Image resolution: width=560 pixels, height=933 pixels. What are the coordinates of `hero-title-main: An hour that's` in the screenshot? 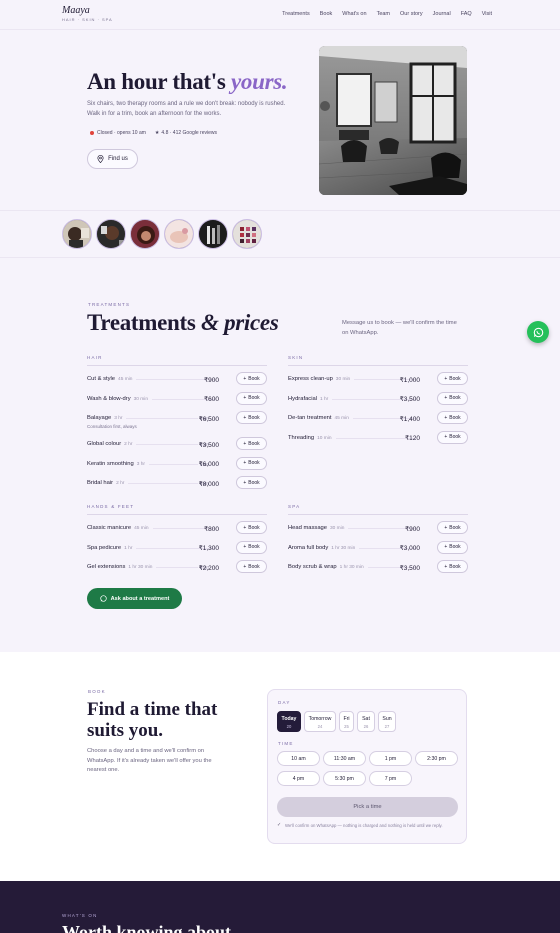 It's located at (156, 81).